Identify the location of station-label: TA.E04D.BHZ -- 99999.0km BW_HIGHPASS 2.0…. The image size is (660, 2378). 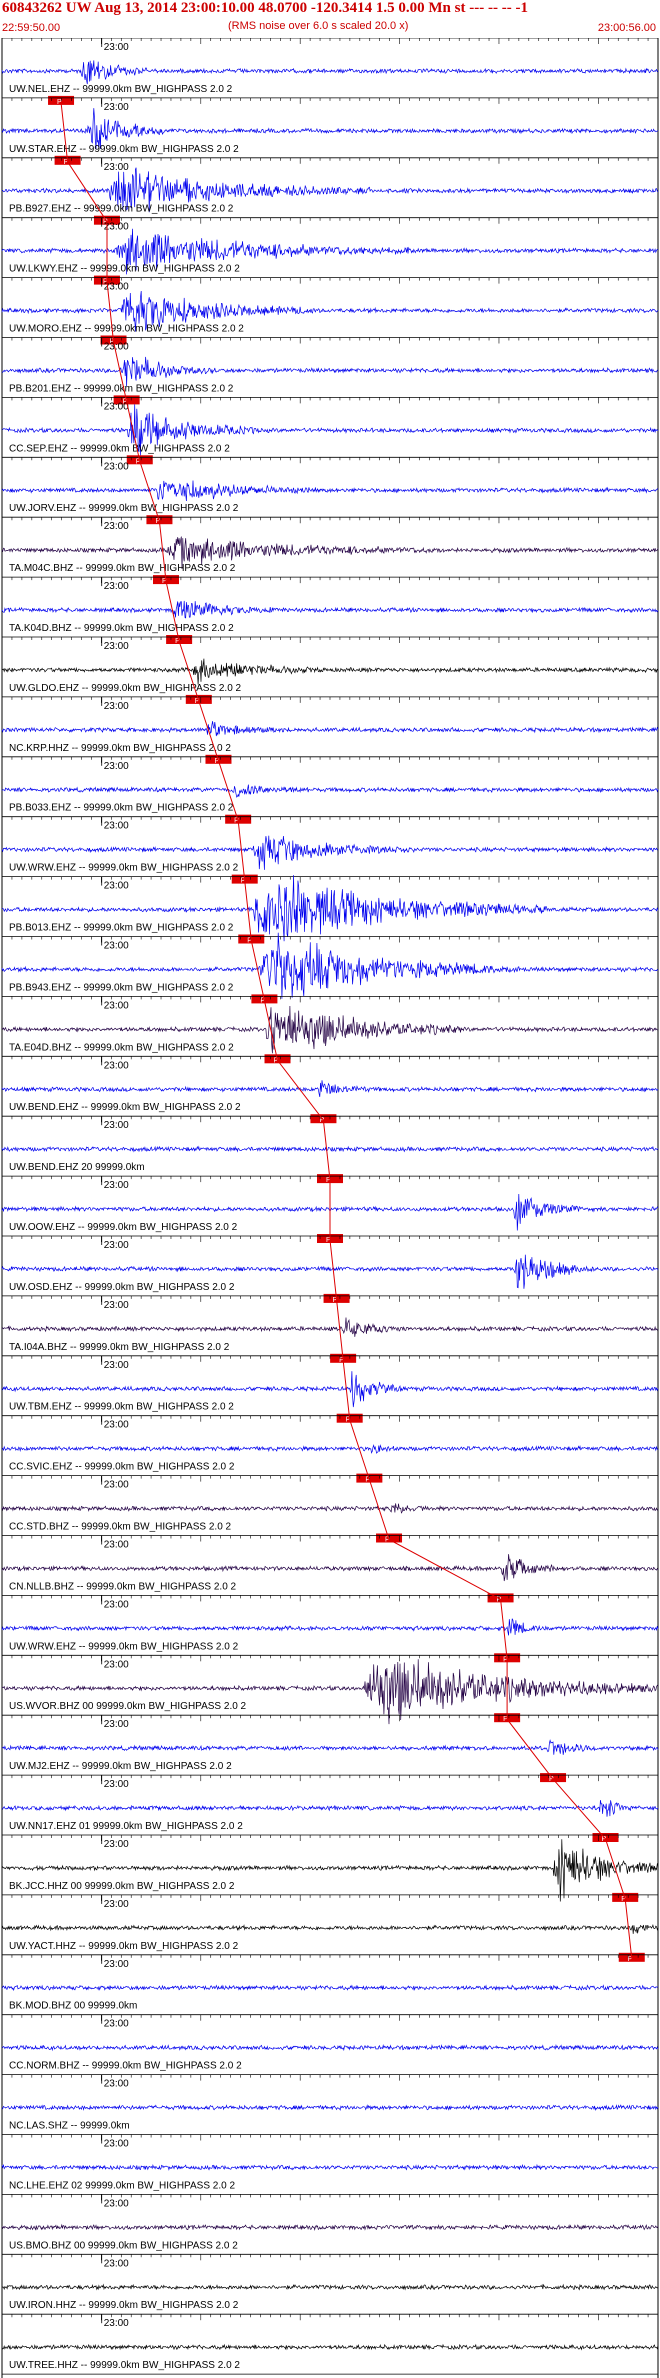
(121, 1047).